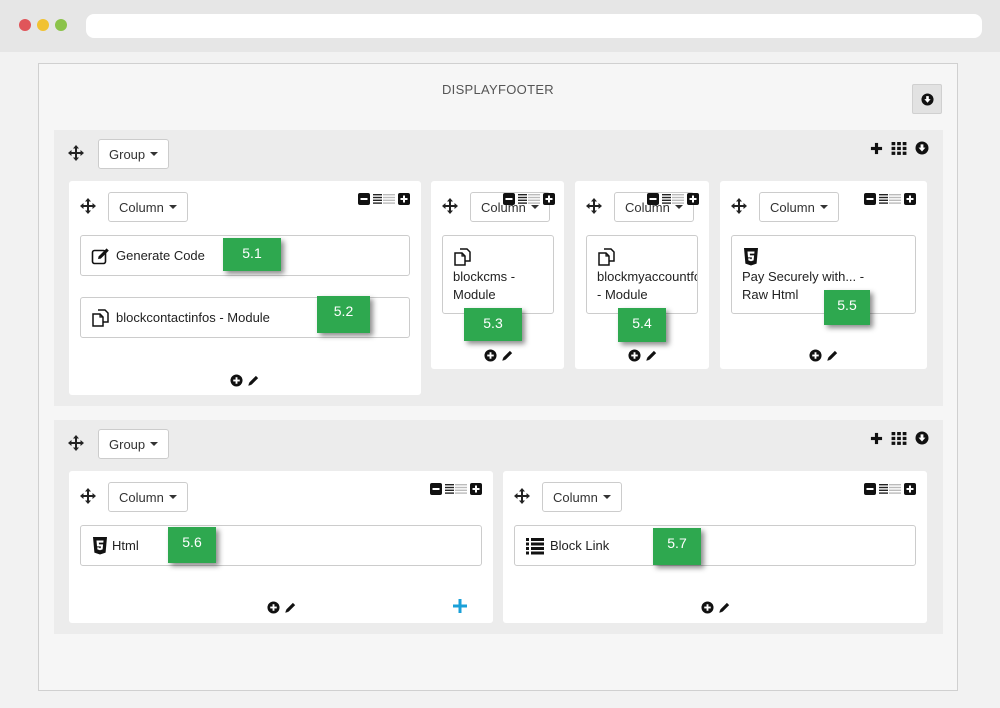 This screenshot has width=1000, height=708. I want to click on hook-title: DISPLAYFOOTER, so click(497, 89).